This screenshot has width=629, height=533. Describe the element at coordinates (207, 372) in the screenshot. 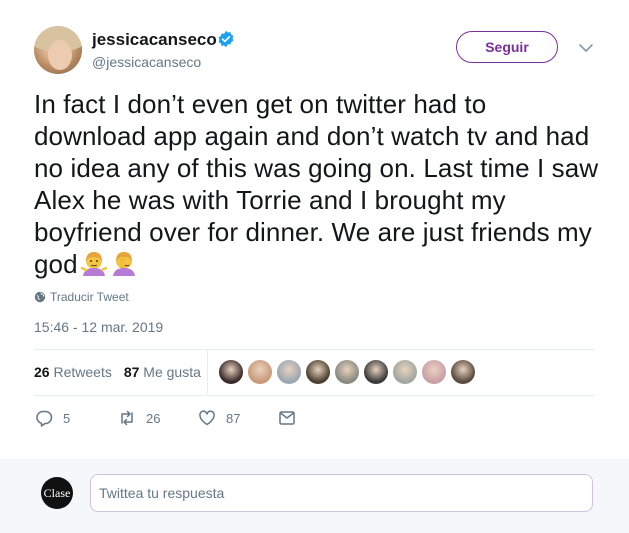

I see `stats-separator` at that location.